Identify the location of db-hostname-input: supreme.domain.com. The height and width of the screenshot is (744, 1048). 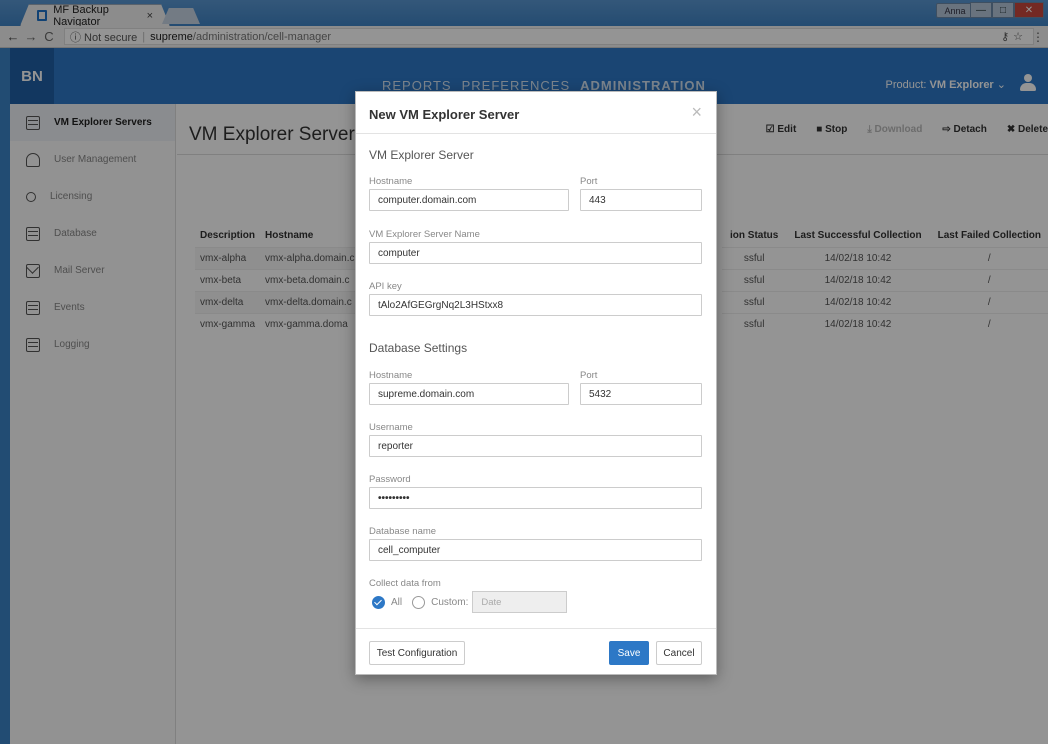
(469, 394).